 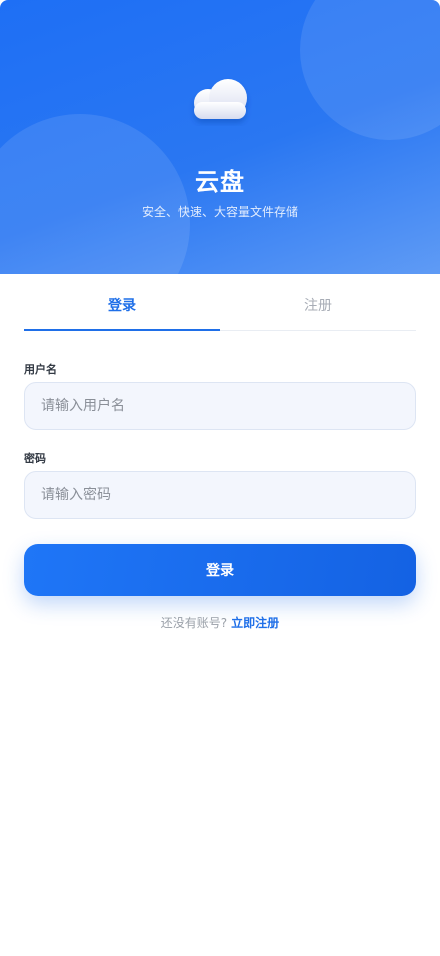 I want to click on cloud-icon, so click(x=220, y=99).